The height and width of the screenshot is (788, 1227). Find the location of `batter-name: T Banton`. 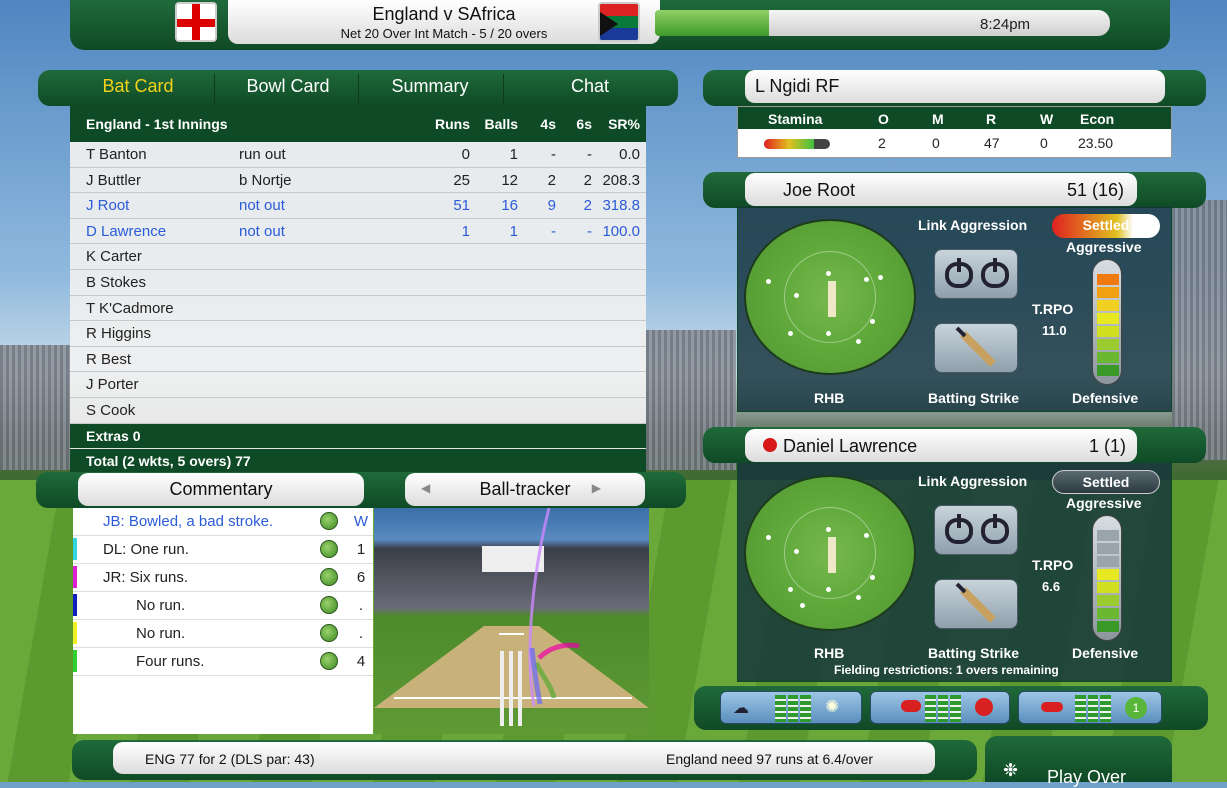

batter-name: T Banton is located at coordinates (116, 154).